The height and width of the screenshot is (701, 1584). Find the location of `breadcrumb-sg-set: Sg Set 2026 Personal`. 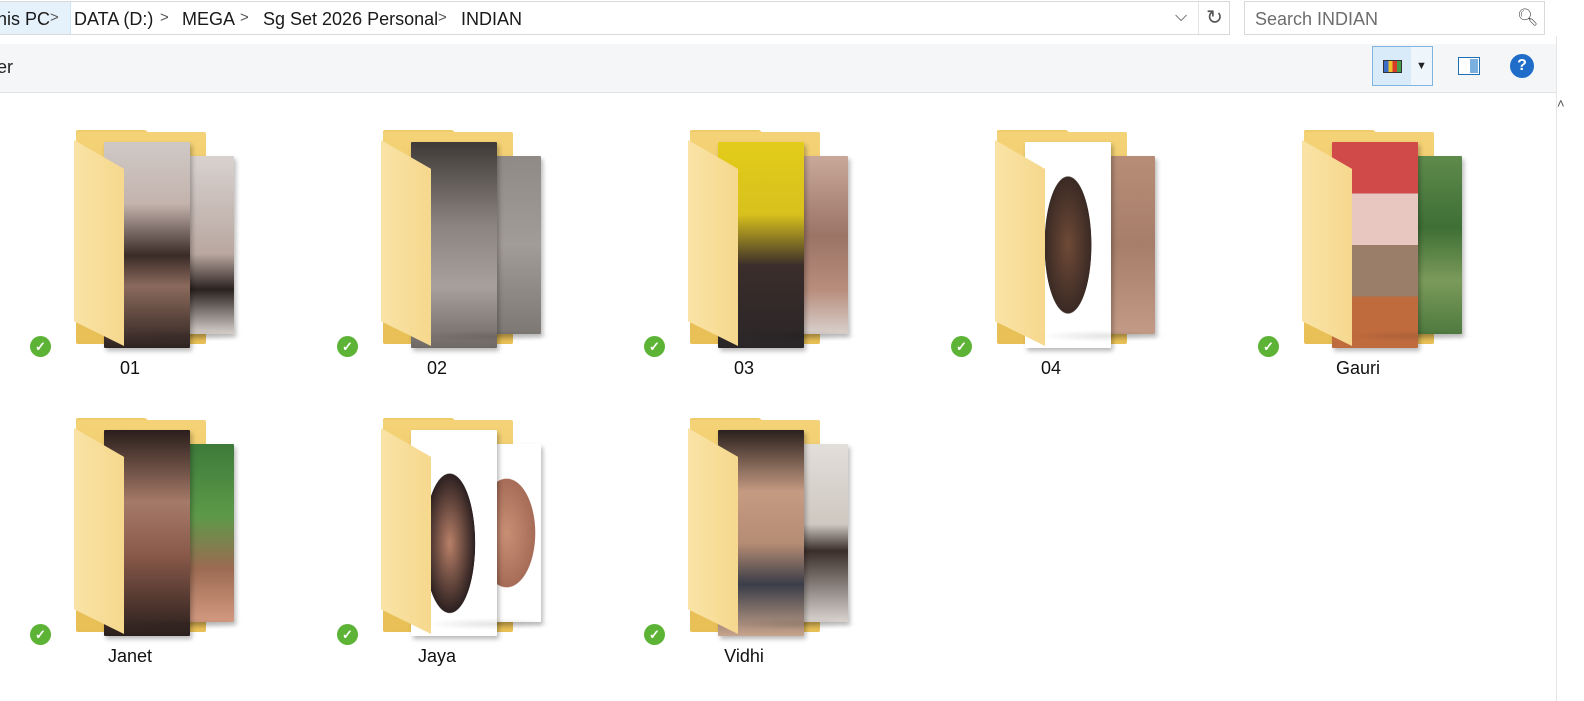

breadcrumb-sg-set: Sg Set 2026 Personal is located at coordinates (350, 19).